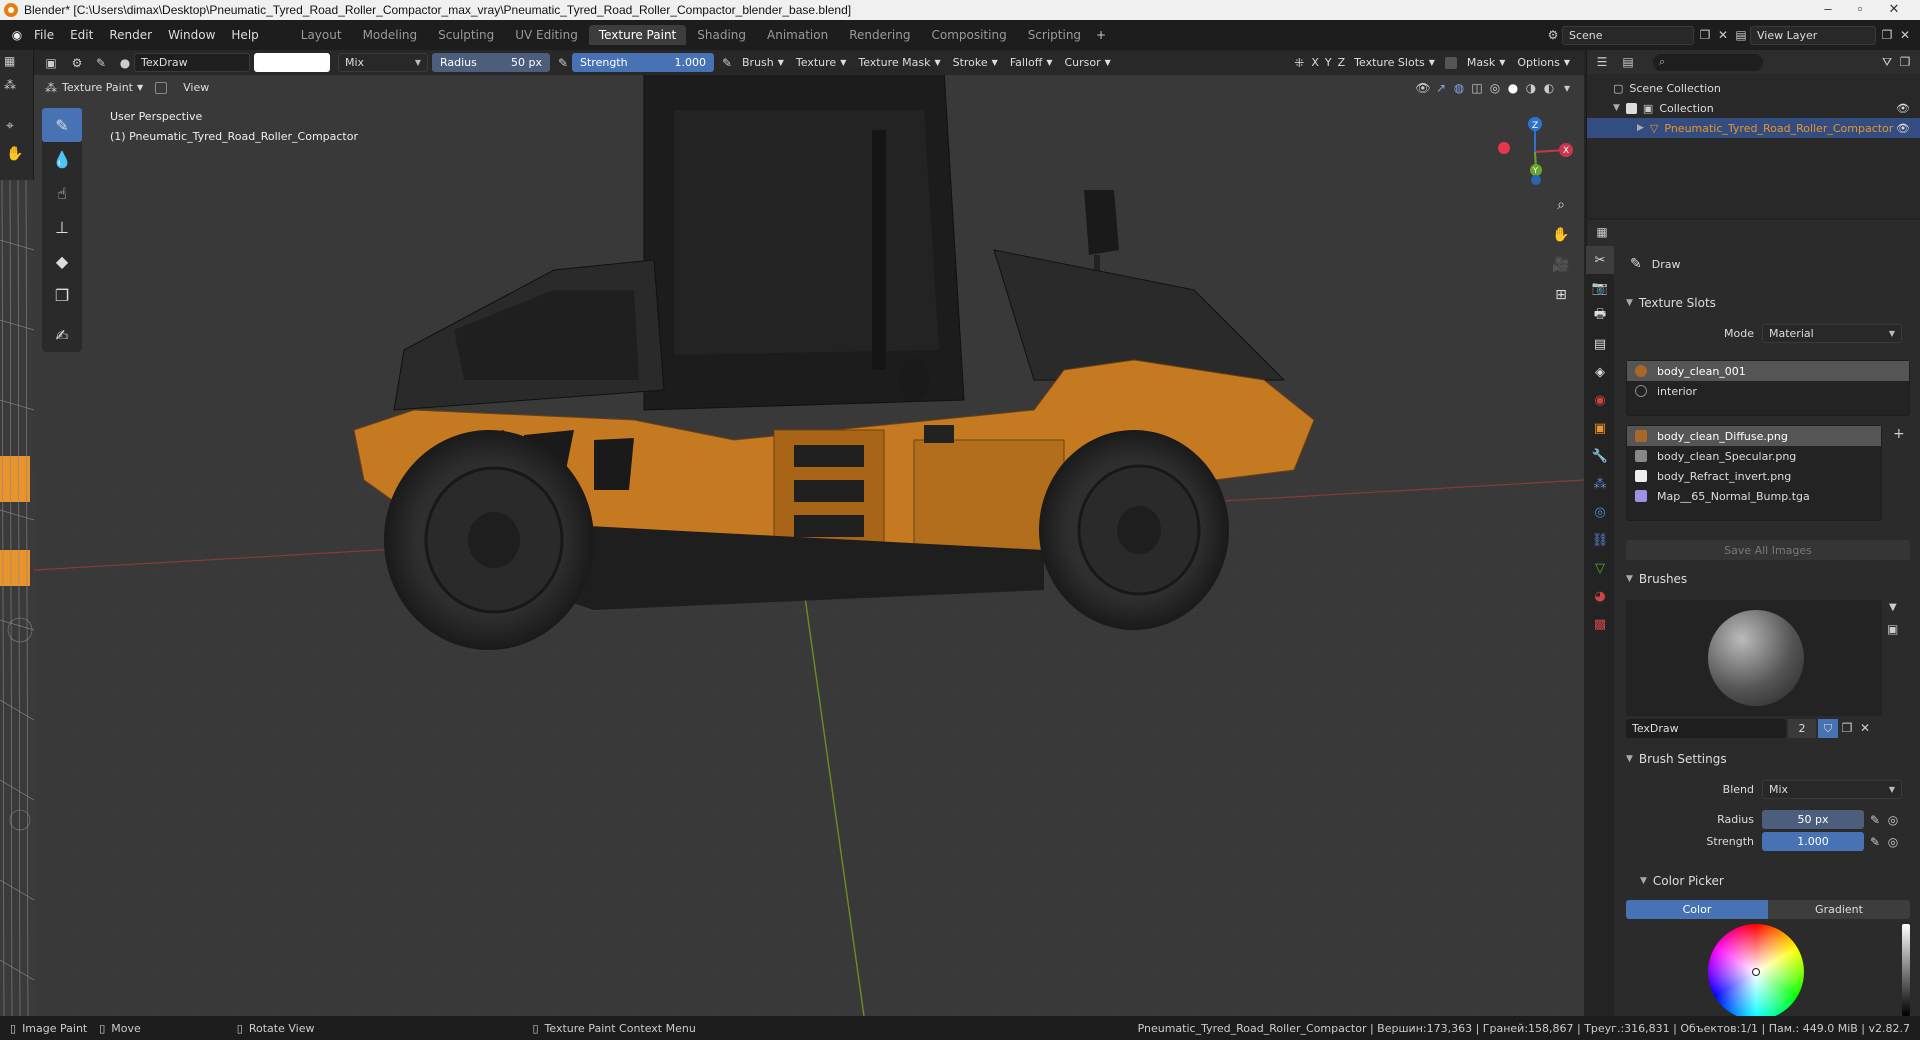  I want to click on tab-shading: Shading, so click(721, 35).